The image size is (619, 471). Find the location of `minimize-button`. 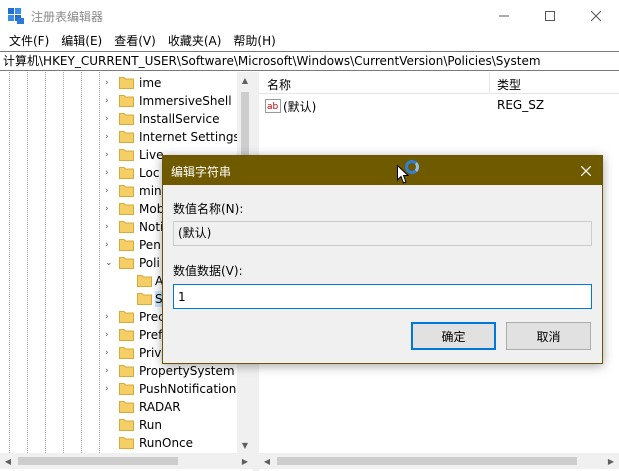

minimize-button is located at coordinates (504, 15).